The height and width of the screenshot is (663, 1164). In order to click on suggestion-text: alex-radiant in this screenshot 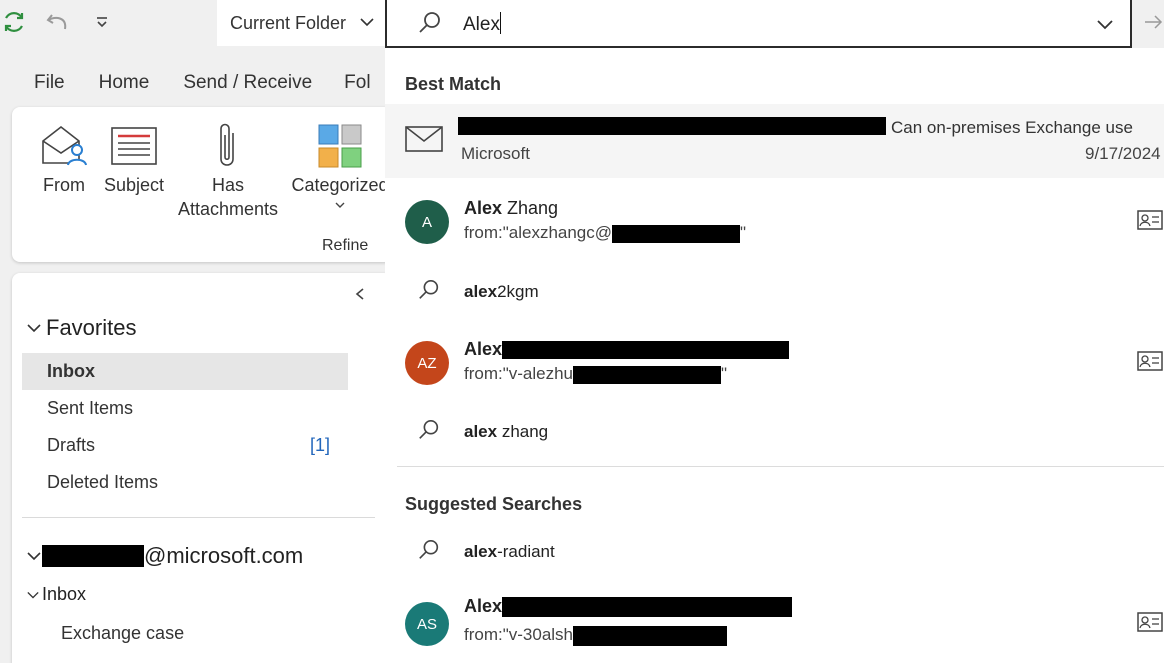, I will do `click(509, 551)`.